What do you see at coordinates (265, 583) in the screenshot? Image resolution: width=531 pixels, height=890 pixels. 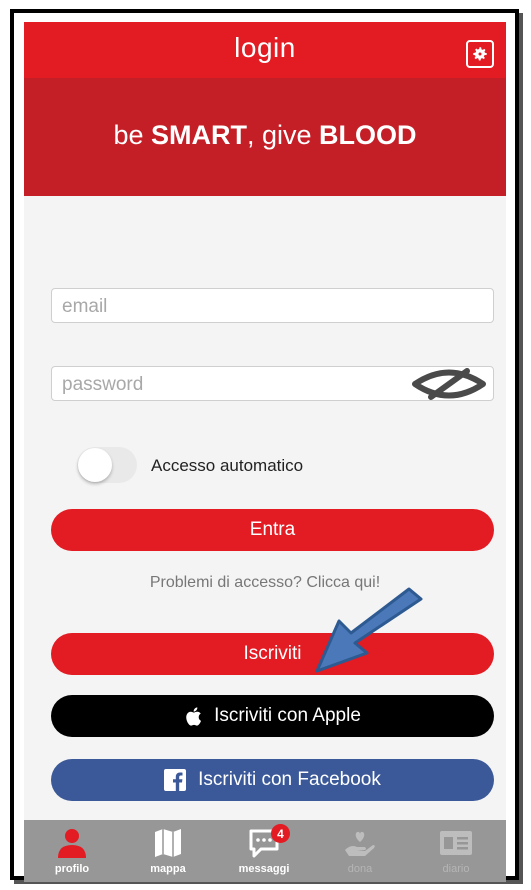 I see `access-help-link: Problemi di accesso? Clicca qui!` at bounding box center [265, 583].